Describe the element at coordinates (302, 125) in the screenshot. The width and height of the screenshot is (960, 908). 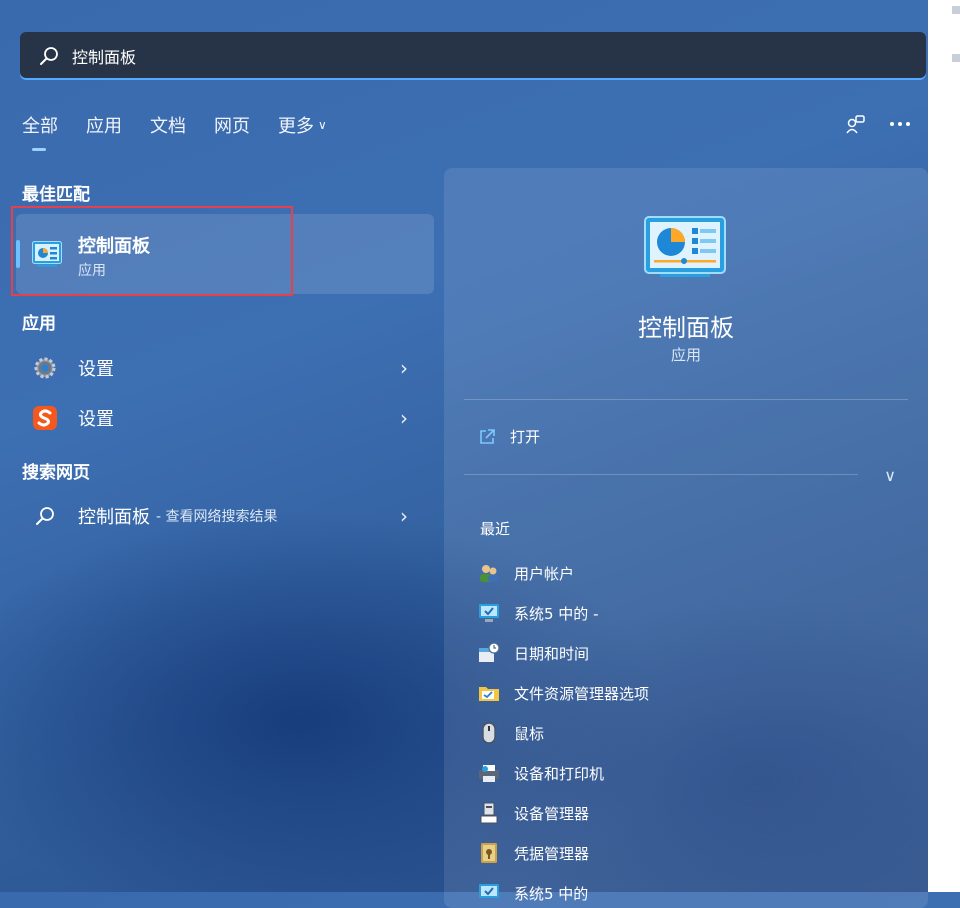
I see `tab-more: 更多 ∨` at that location.